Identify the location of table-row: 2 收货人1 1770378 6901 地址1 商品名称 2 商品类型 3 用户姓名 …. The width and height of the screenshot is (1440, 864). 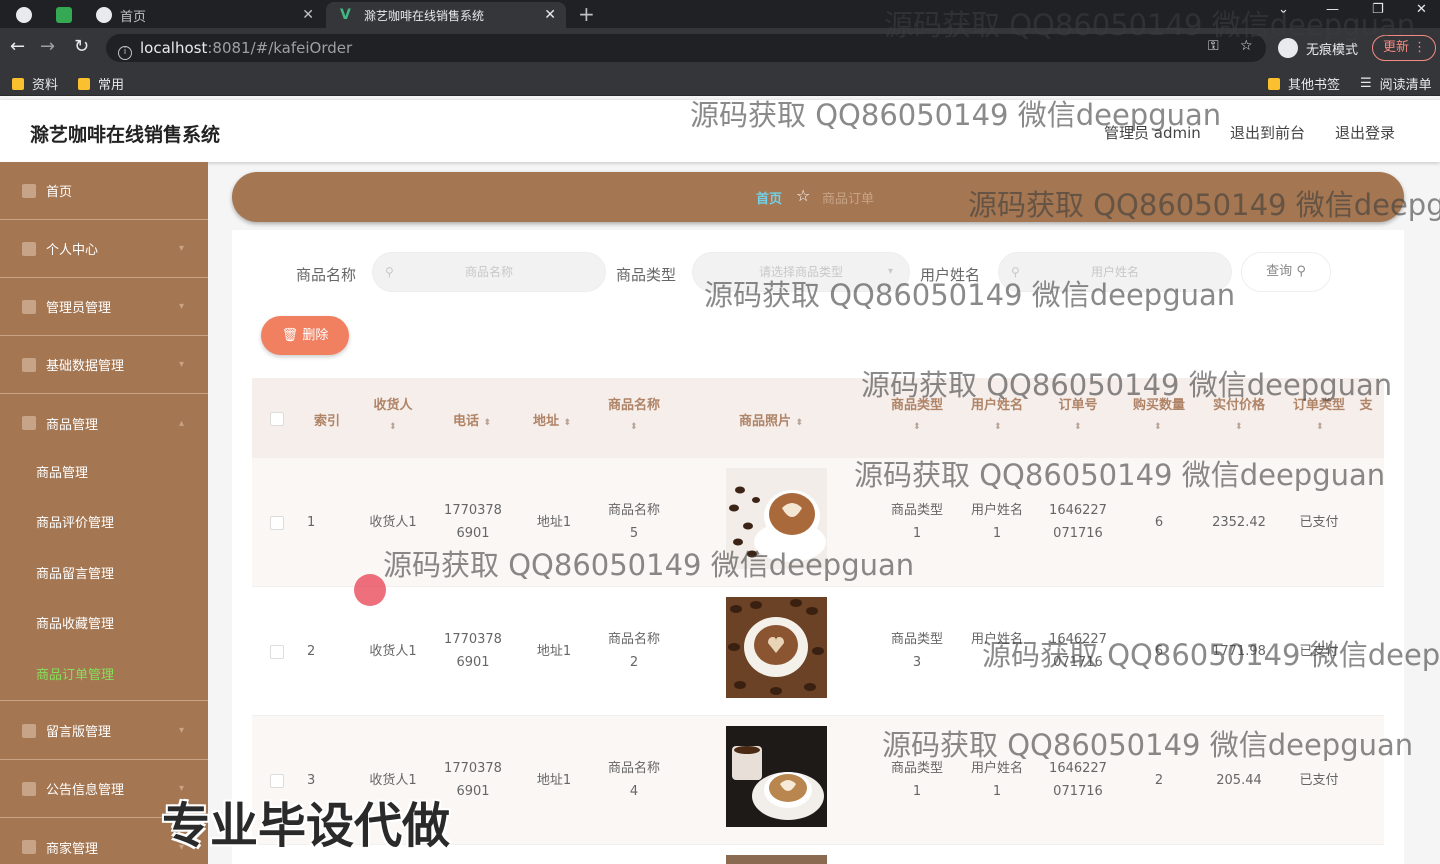
(818, 651).